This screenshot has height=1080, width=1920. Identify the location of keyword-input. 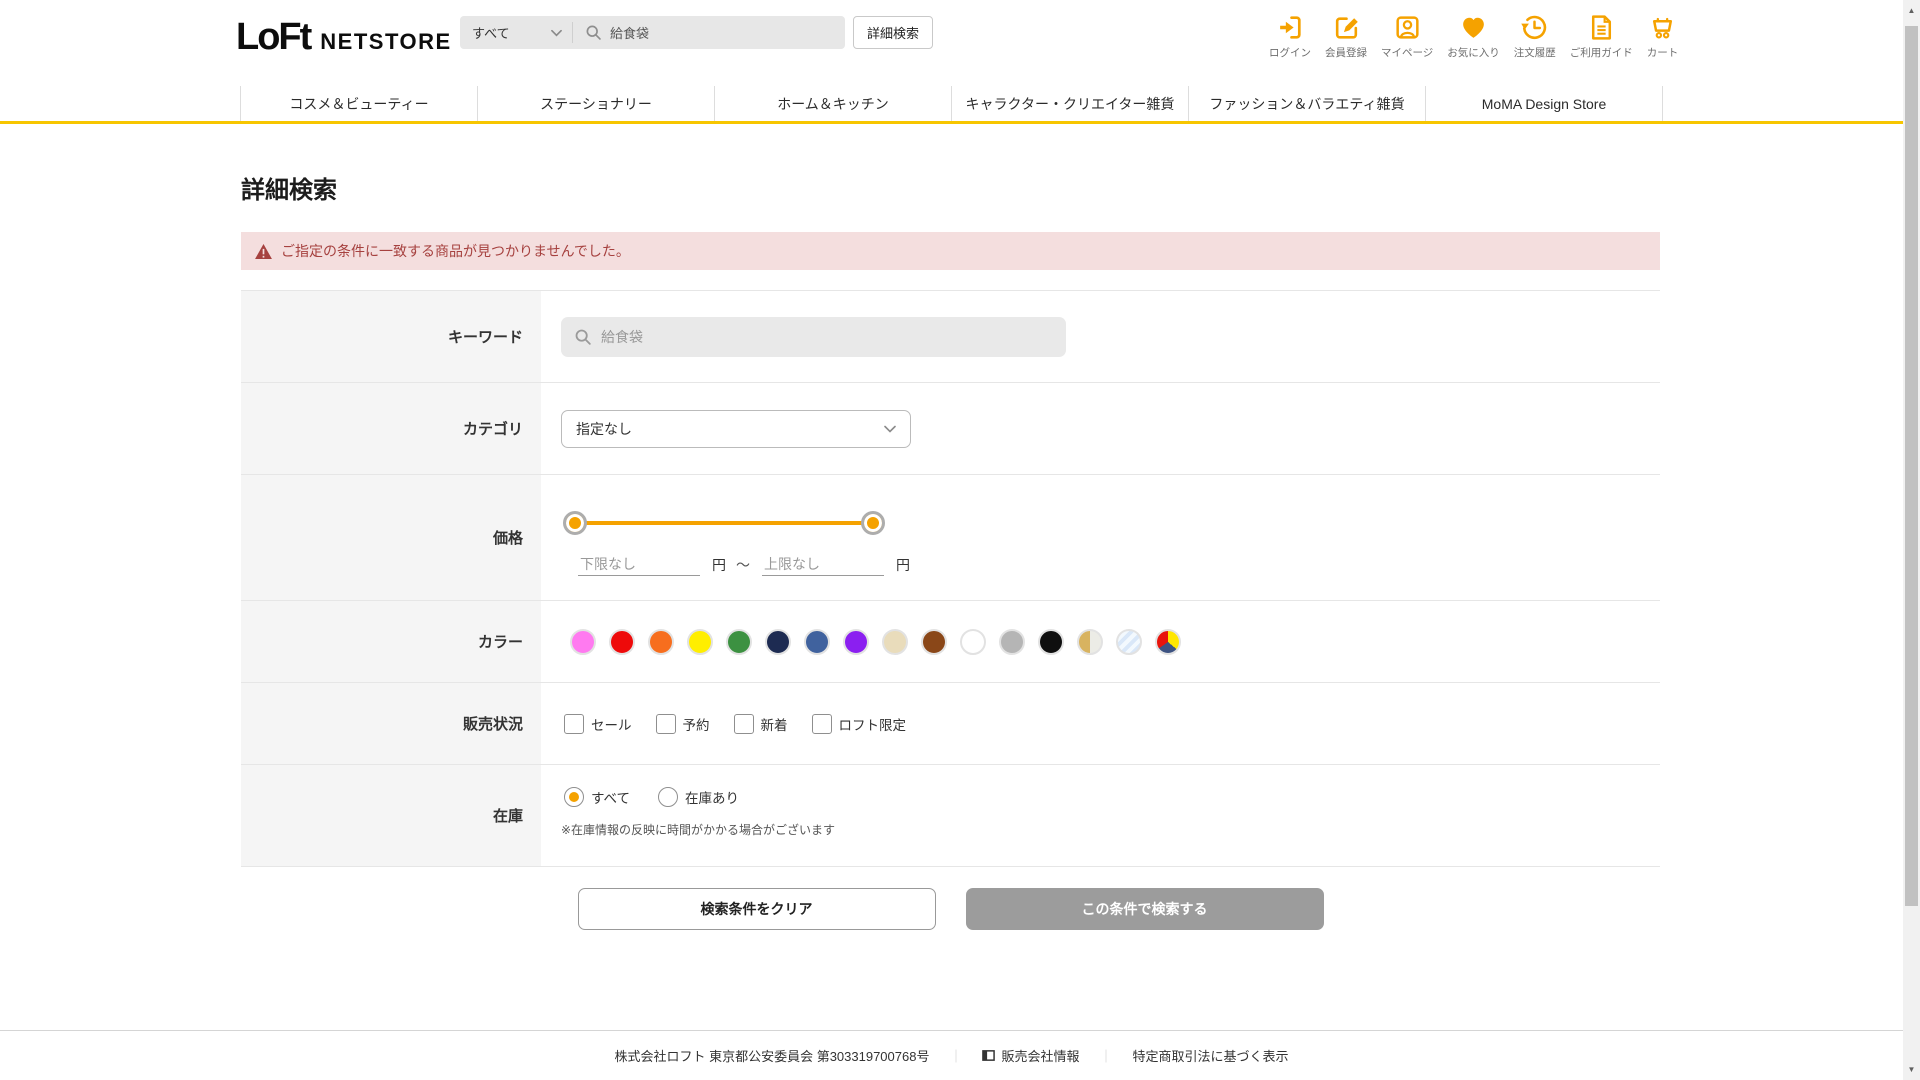
(811, 336).